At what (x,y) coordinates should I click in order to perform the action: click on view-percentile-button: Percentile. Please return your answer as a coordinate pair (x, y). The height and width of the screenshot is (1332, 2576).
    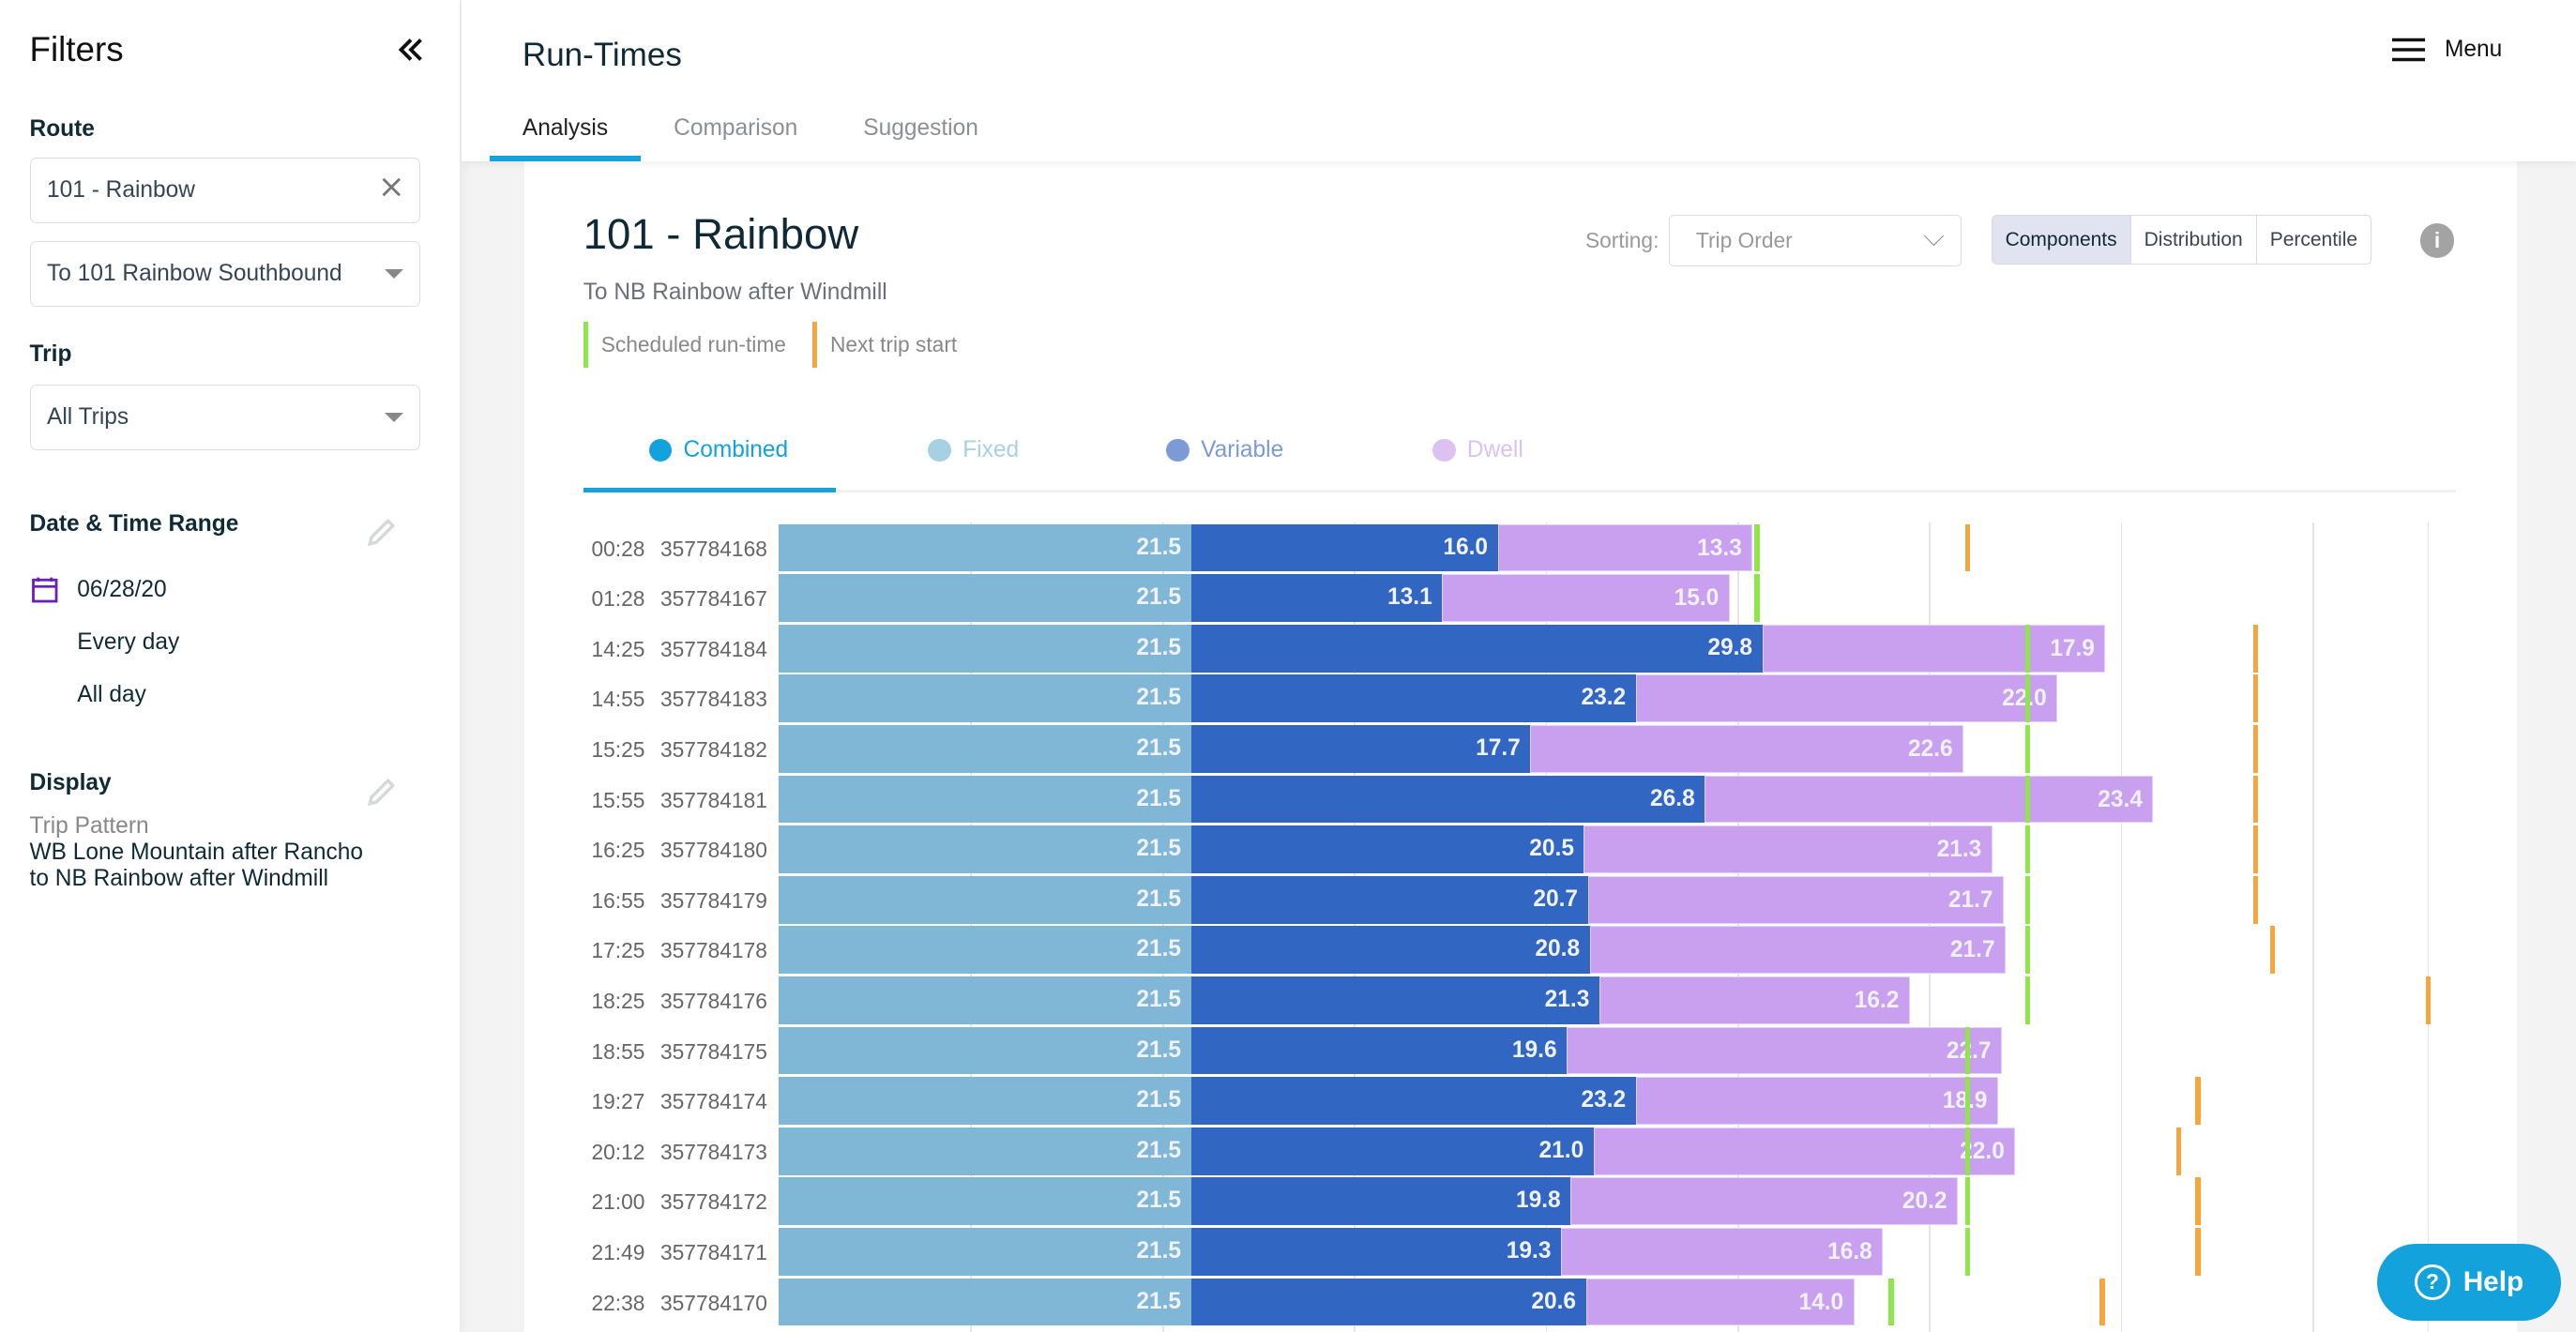
    Looking at the image, I should click on (2313, 241).